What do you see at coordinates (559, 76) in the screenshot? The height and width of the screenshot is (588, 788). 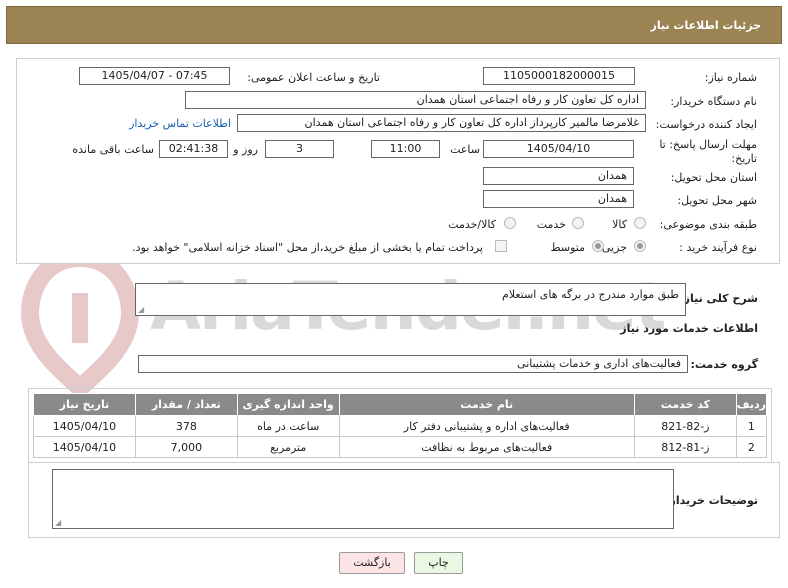 I see `need-number-field: 1105000182000015` at bounding box center [559, 76].